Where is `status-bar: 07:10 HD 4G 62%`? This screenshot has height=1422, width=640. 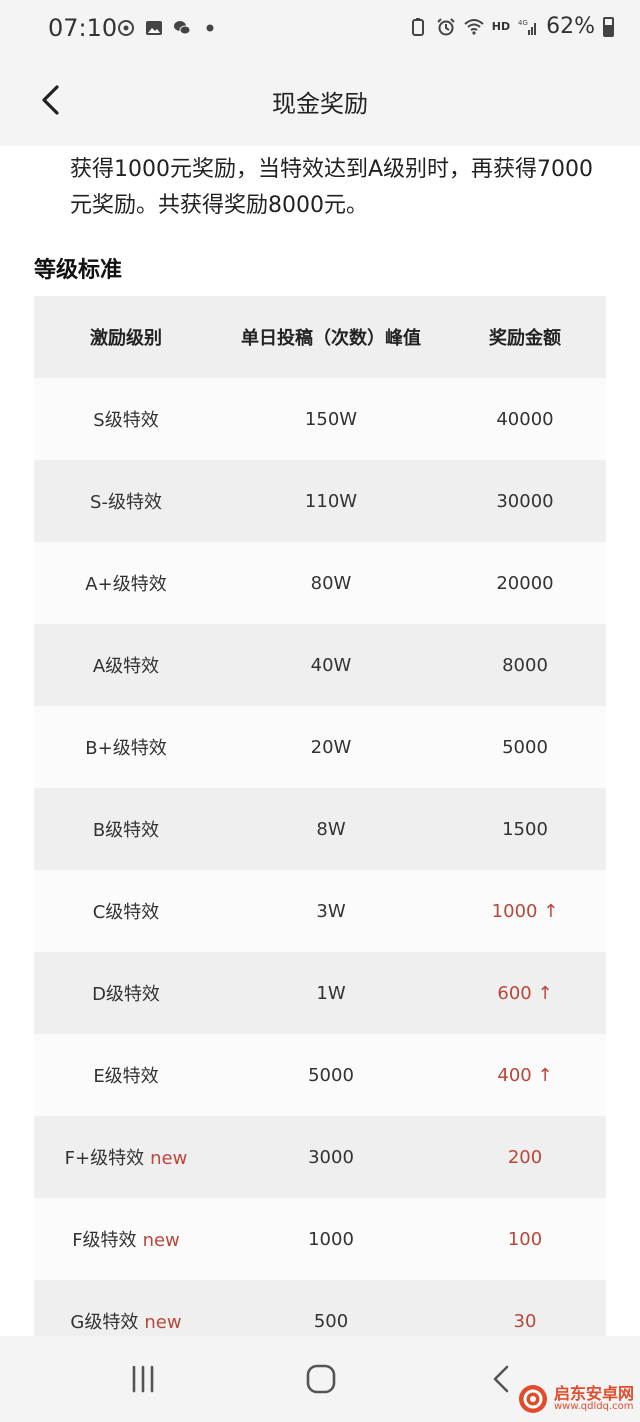
status-bar: 07:10 HD 4G 62% is located at coordinates (320, 29).